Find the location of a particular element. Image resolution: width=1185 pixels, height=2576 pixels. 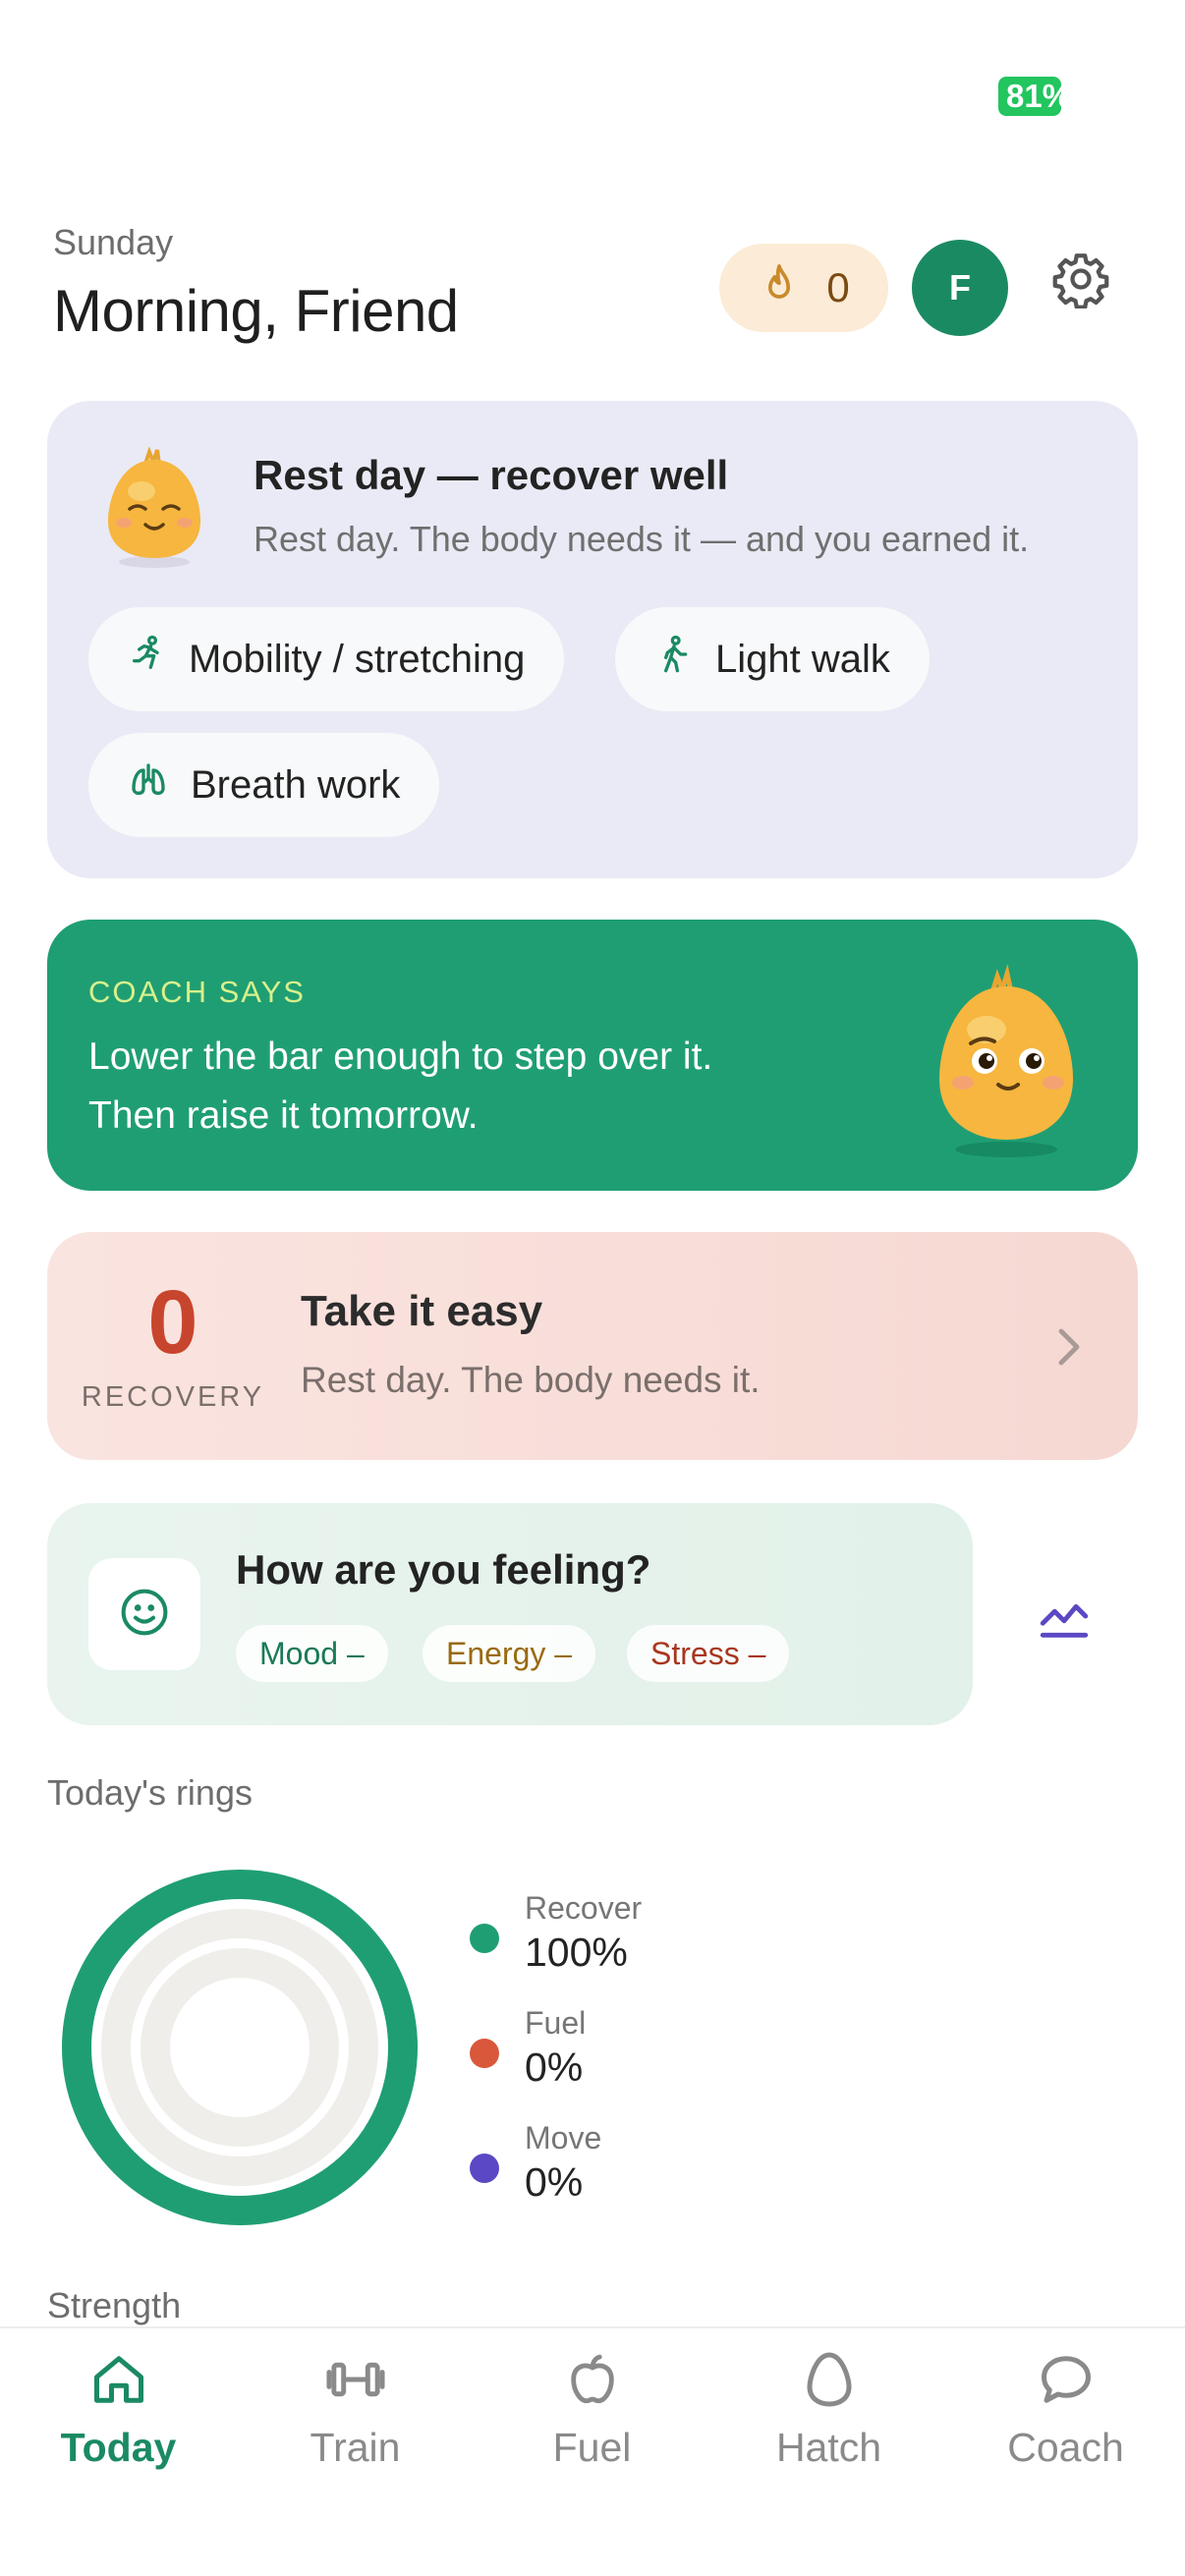

smile-icon is located at coordinates (145, 1615).